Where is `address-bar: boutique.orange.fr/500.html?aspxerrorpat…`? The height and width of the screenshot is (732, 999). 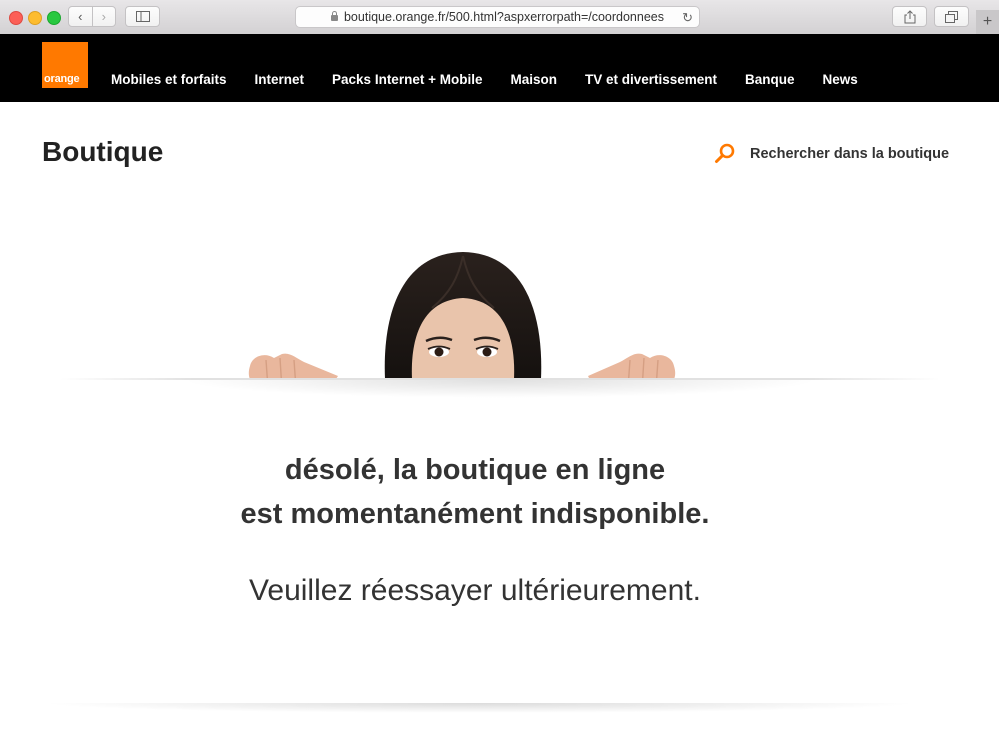 address-bar: boutique.orange.fr/500.html?aspxerrorpat… is located at coordinates (497, 17).